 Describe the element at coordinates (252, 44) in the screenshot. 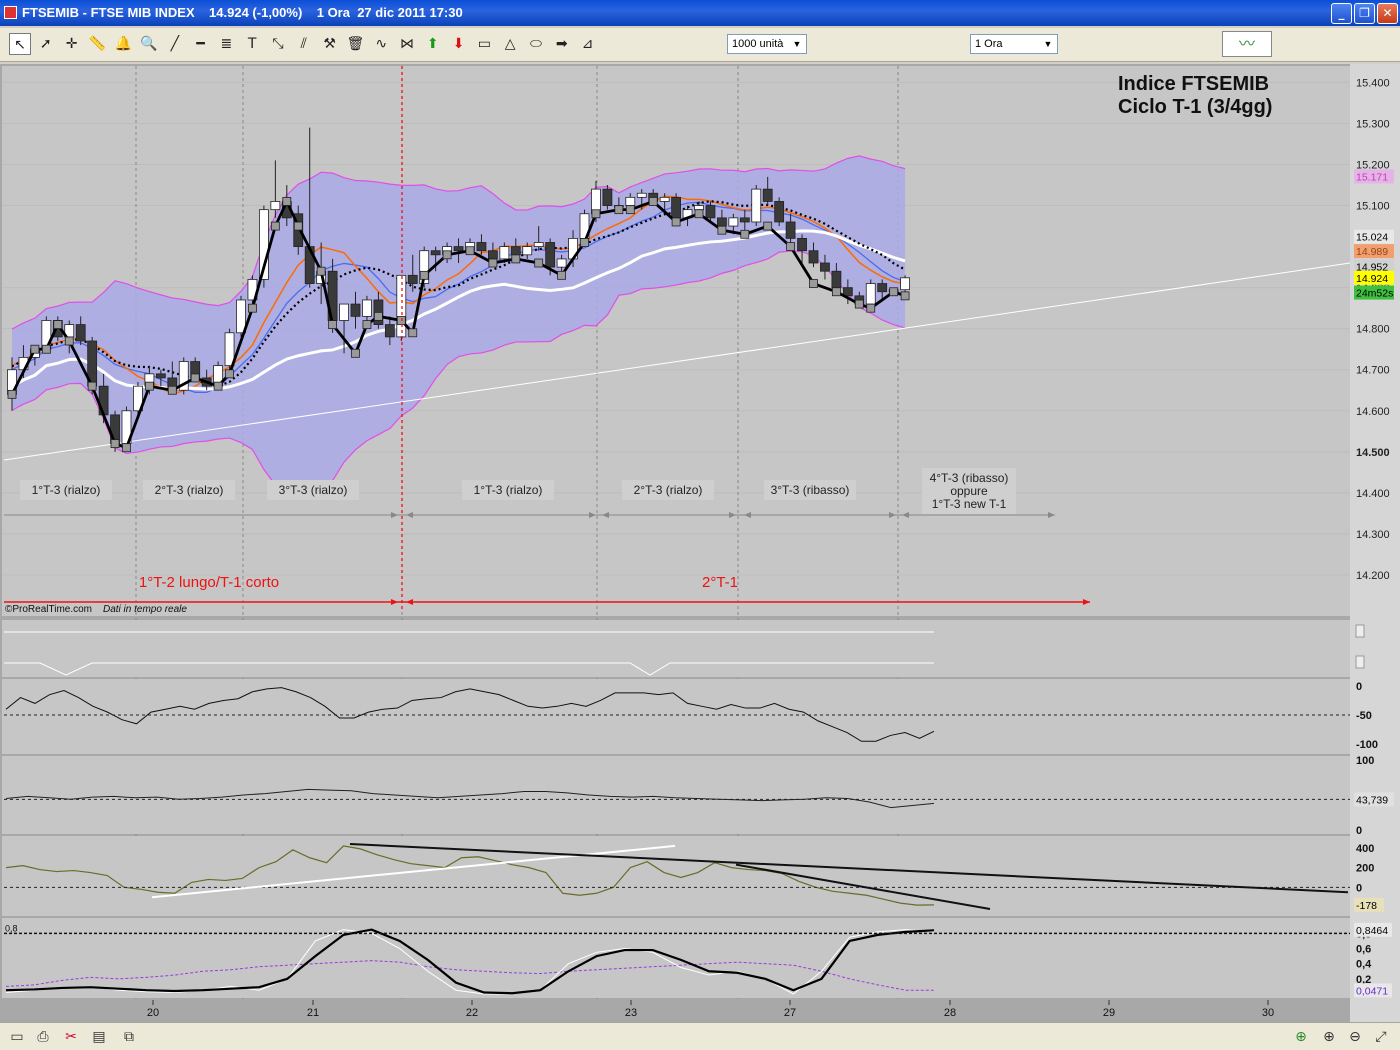

I see `text-icon: T` at that location.